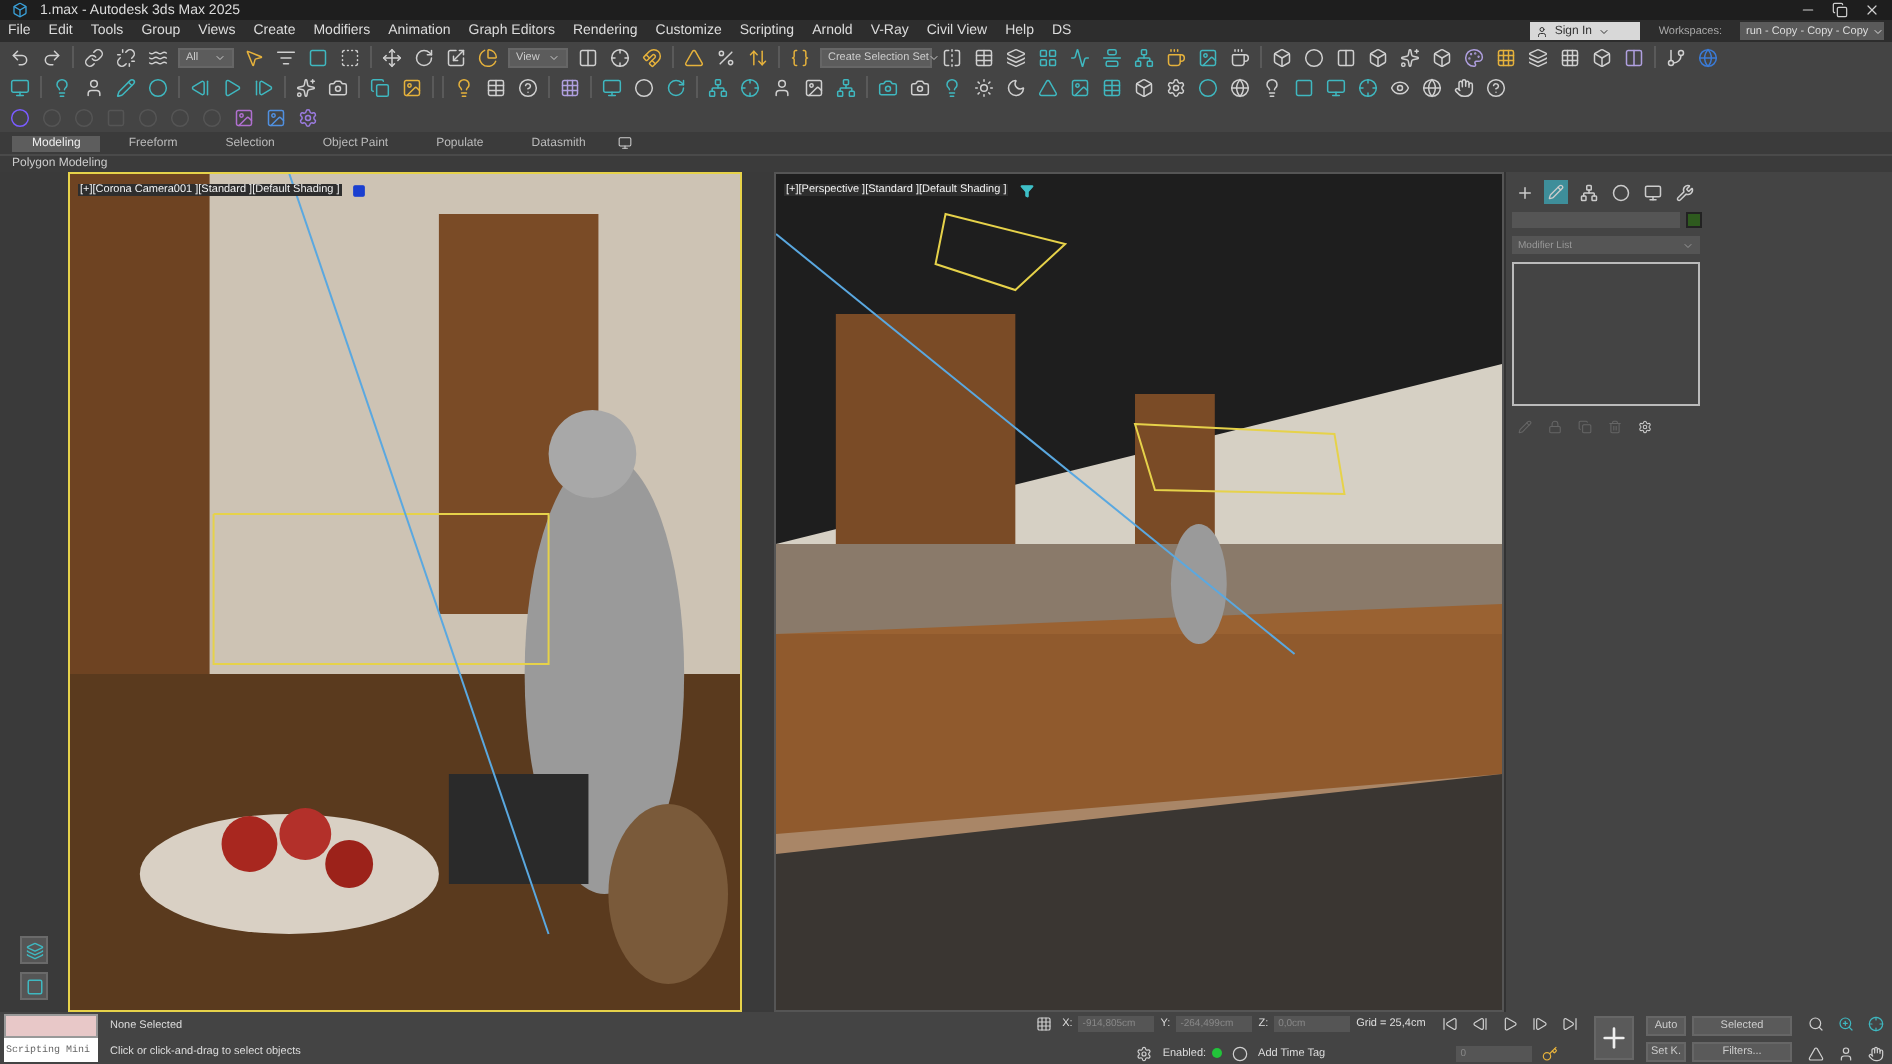 This screenshot has width=1892, height=1064. What do you see at coordinates (1464, 87) in the screenshot?
I see `hand-icon` at bounding box center [1464, 87].